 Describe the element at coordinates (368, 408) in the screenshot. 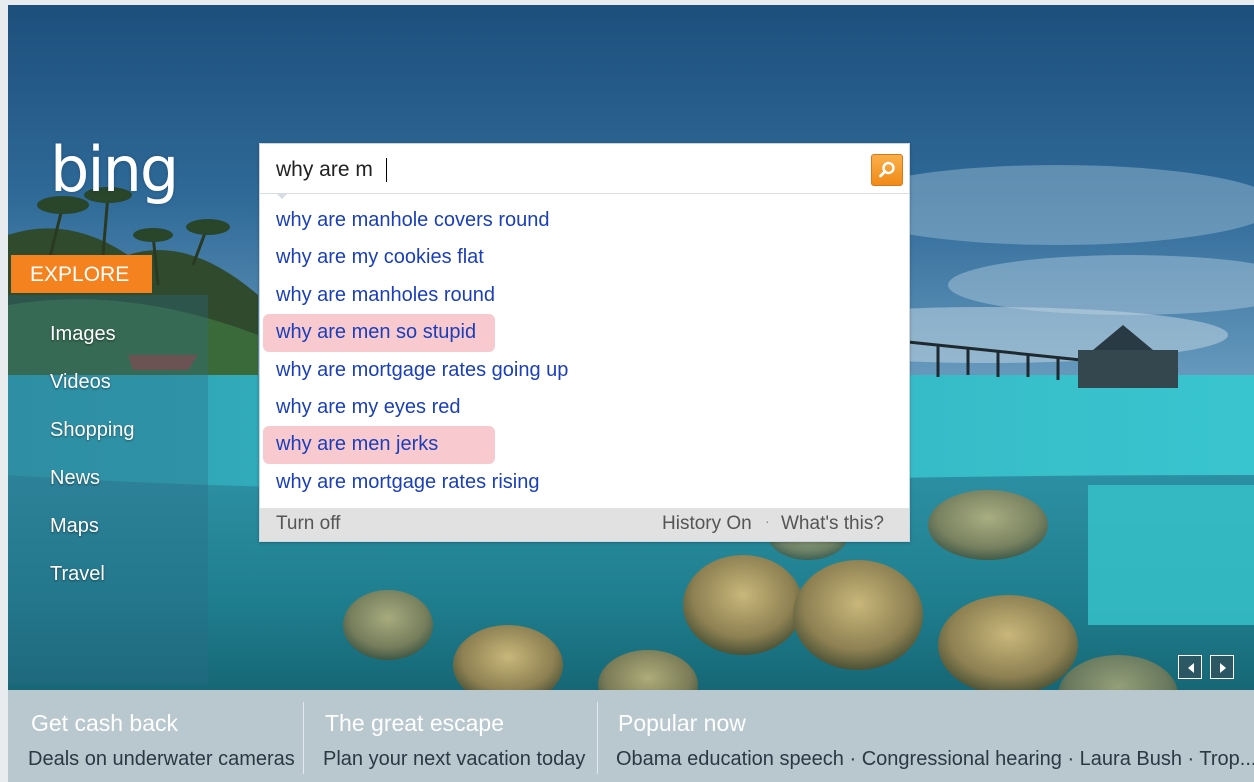

I see `suggestion-item: why are my eyes red` at that location.